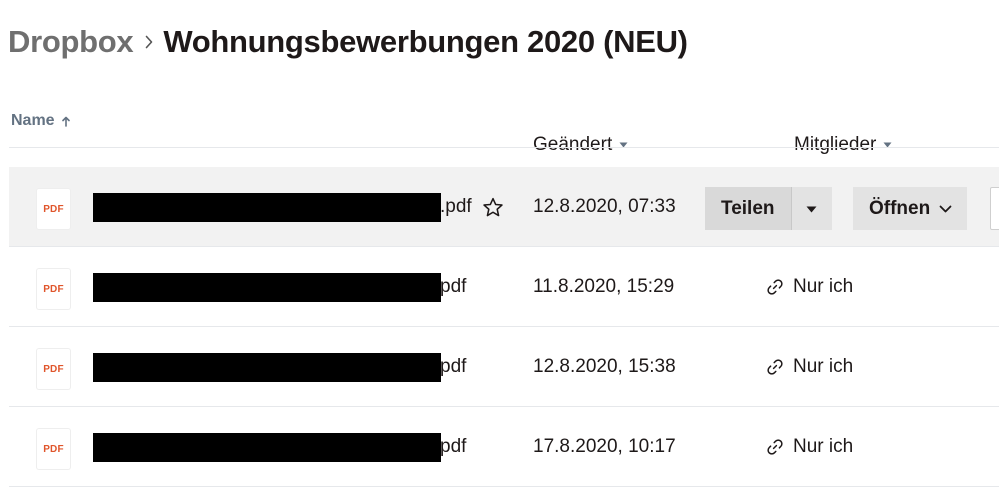 The width and height of the screenshot is (999, 487). Describe the element at coordinates (835, 144) in the screenshot. I see `column-header-members-label: Mitglieder` at that location.